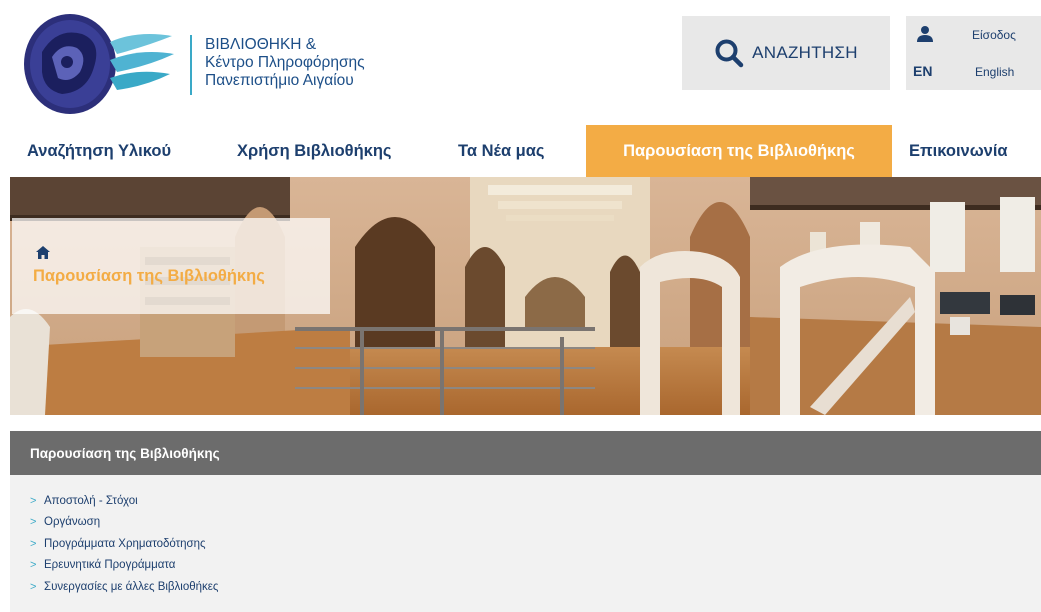 This screenshot has width=1041, height=612. Describe the element at coordinates (110, 565) in the screenshot. I see `submenu-item-label: Ερευνητικά Προγράμματα` at that location.